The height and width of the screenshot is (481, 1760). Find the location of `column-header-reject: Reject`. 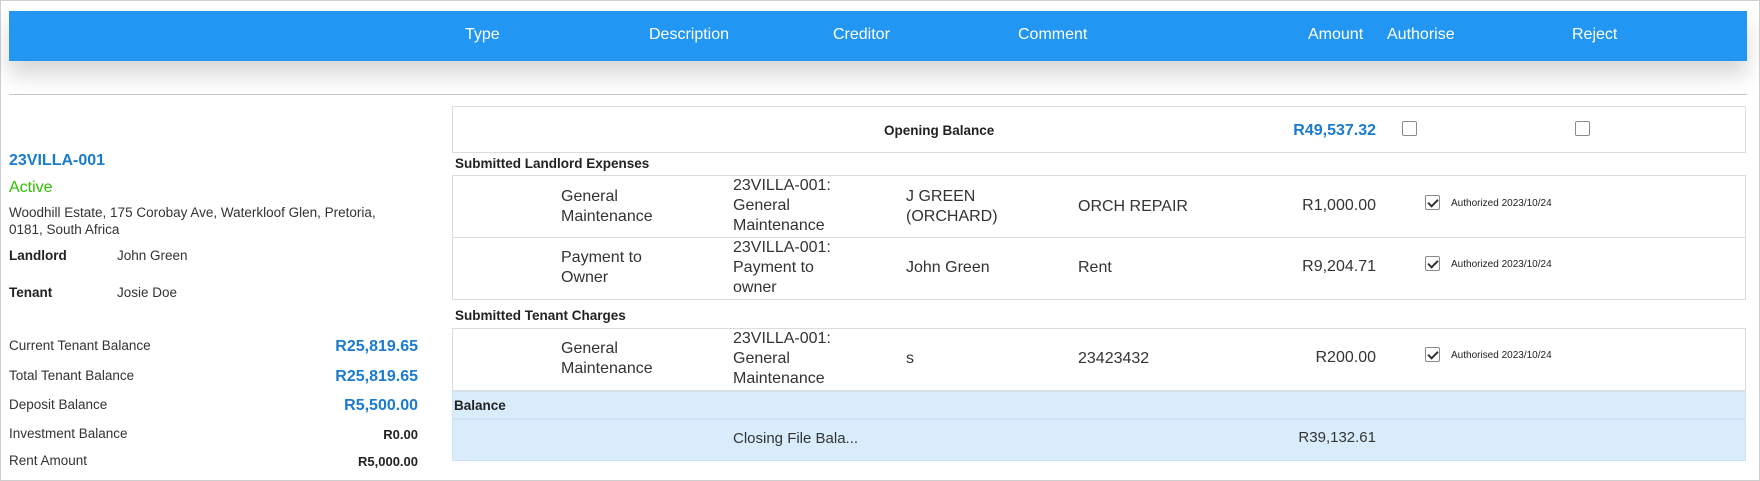

column-header-reject: Reject is located at coordinates (1594, 35).